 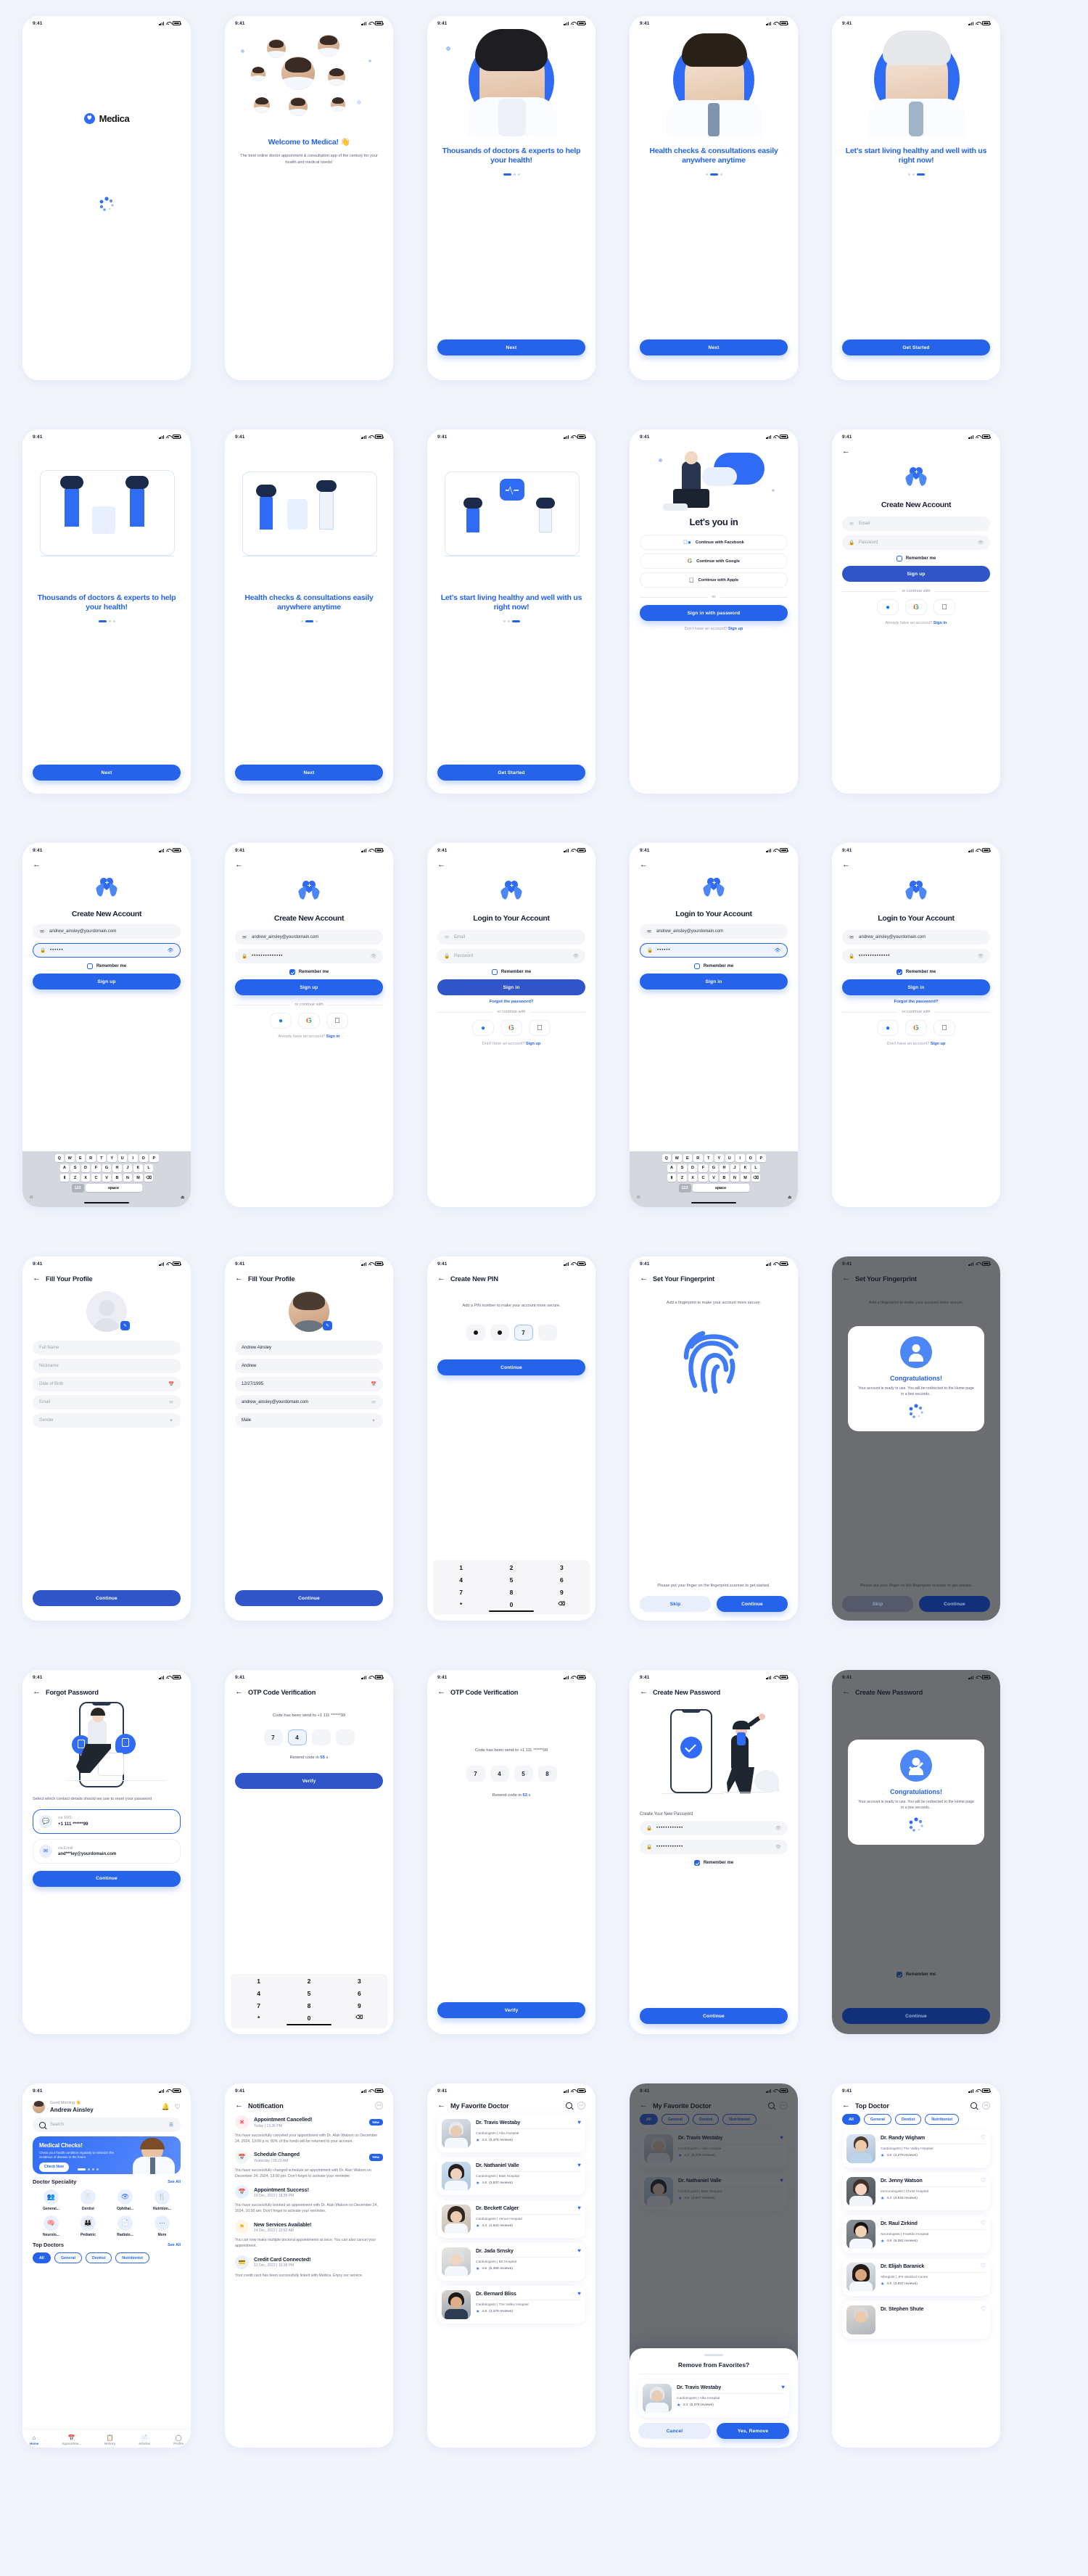 I want to click on email-field: Email ✉, so click(x=107, y=1402).